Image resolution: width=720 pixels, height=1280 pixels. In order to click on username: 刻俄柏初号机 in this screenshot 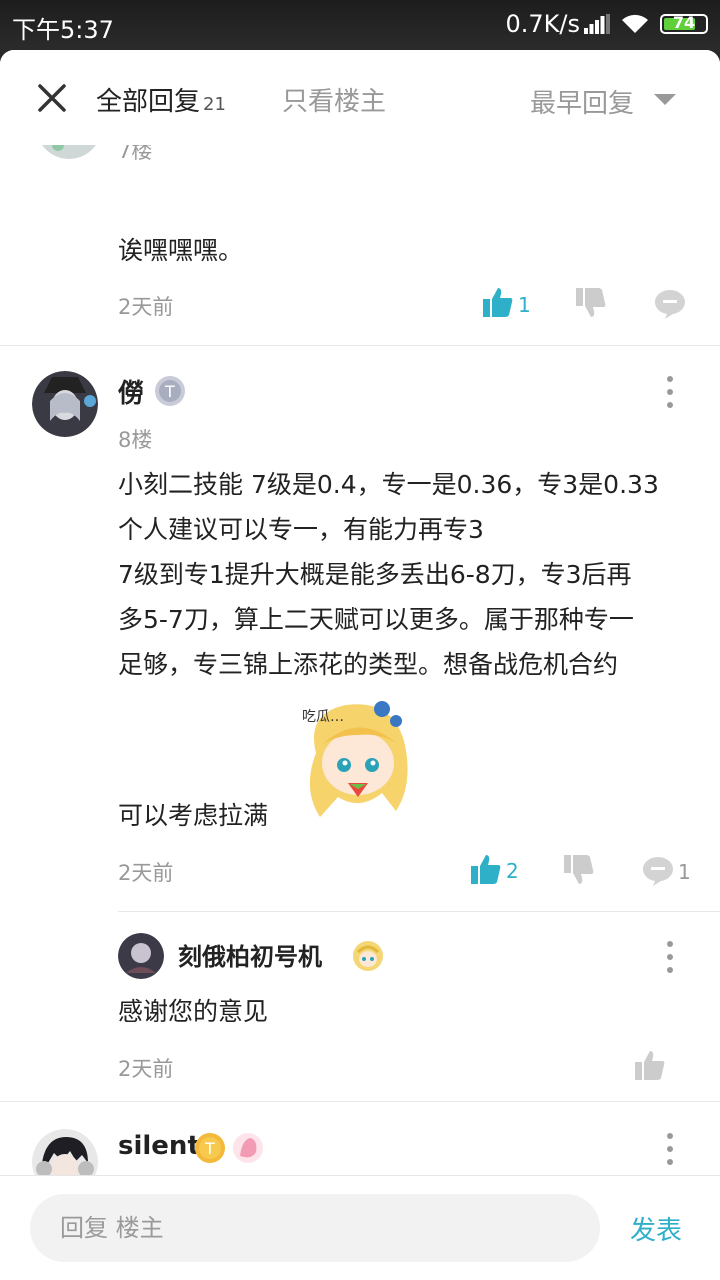, I will do `click(250, 954)`.